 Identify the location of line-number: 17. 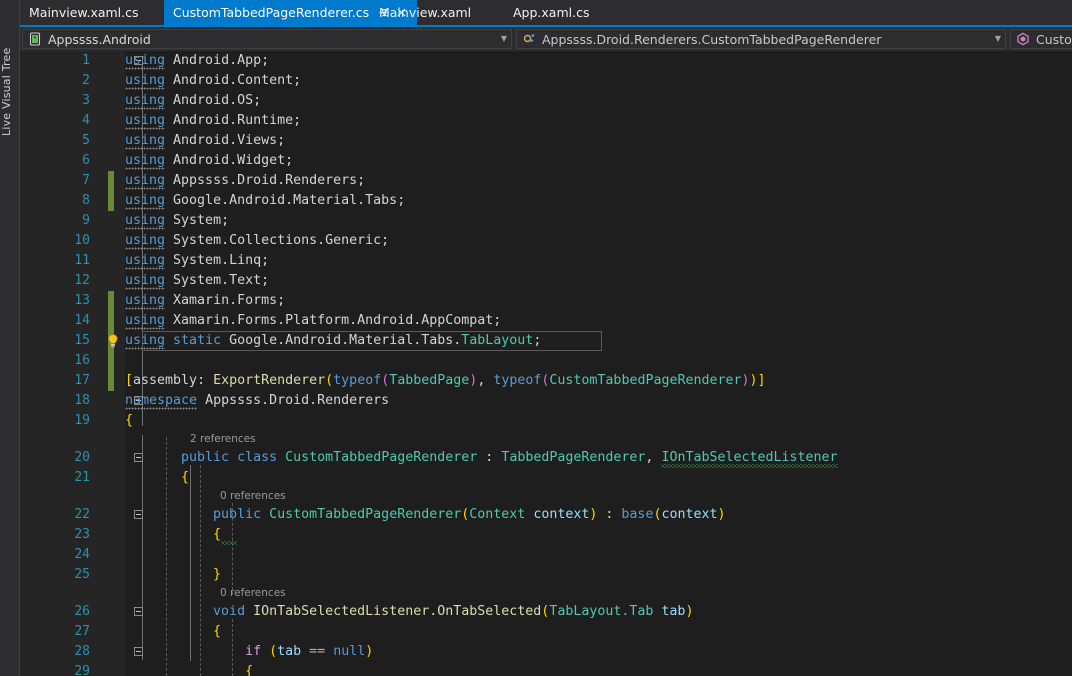
(82, 380).